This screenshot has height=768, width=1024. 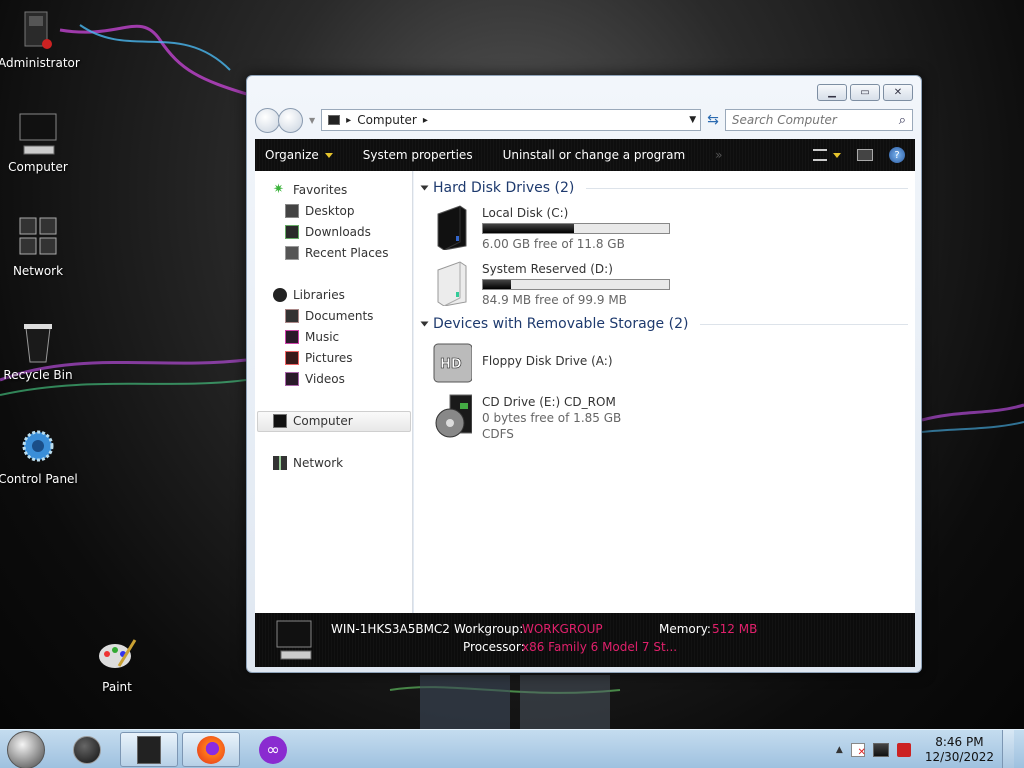 What do you see at coordinates (319, 295) in the screenshot?
I see `sidebar-label: Libraries` at bounding box center [319, 295].